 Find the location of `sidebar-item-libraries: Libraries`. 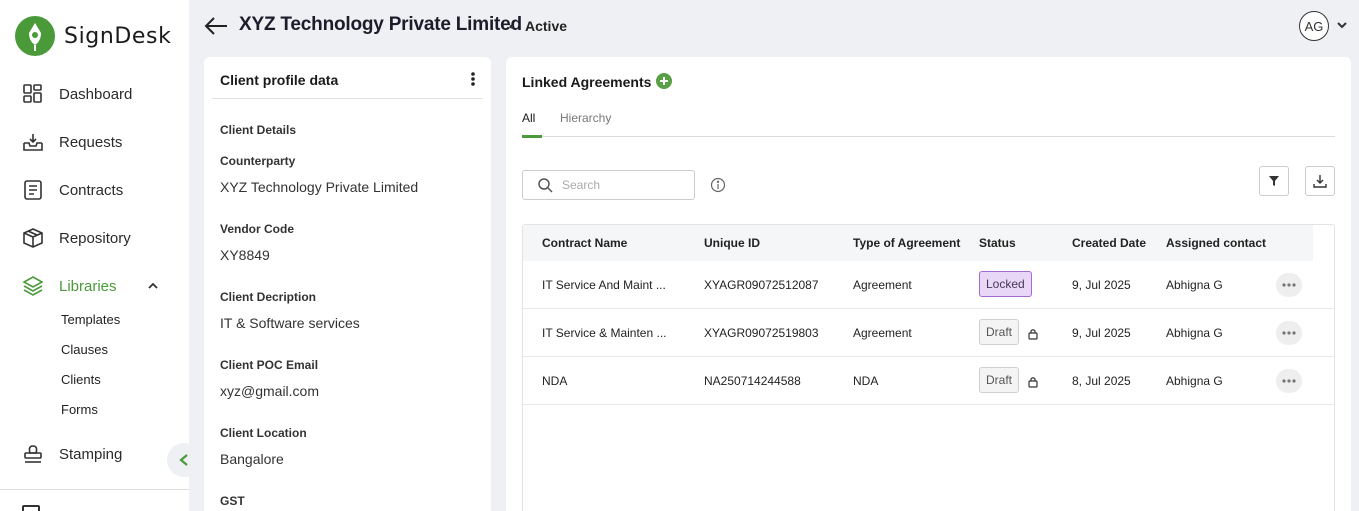

sidebar-item-libraries: Libraries is located at coordinates (98, 286).